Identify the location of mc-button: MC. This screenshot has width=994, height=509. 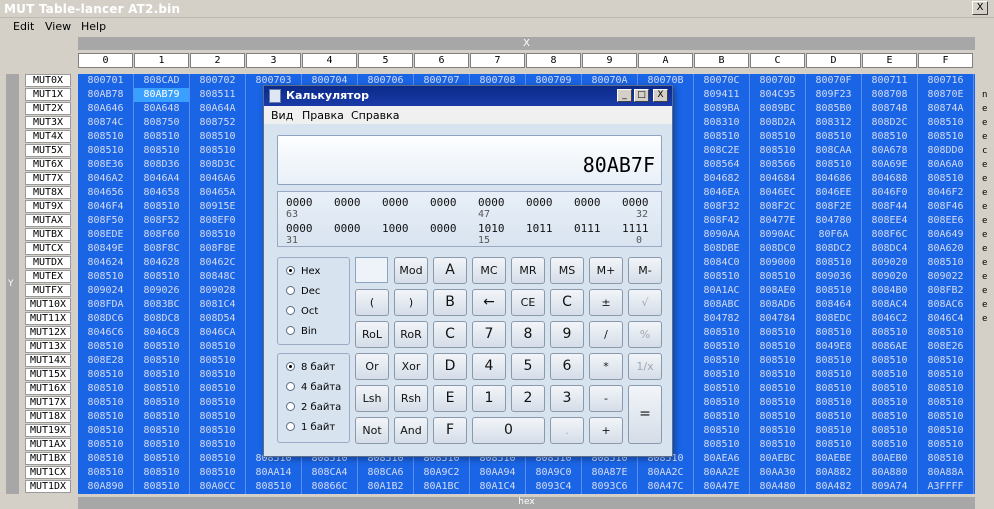
(489, 270).